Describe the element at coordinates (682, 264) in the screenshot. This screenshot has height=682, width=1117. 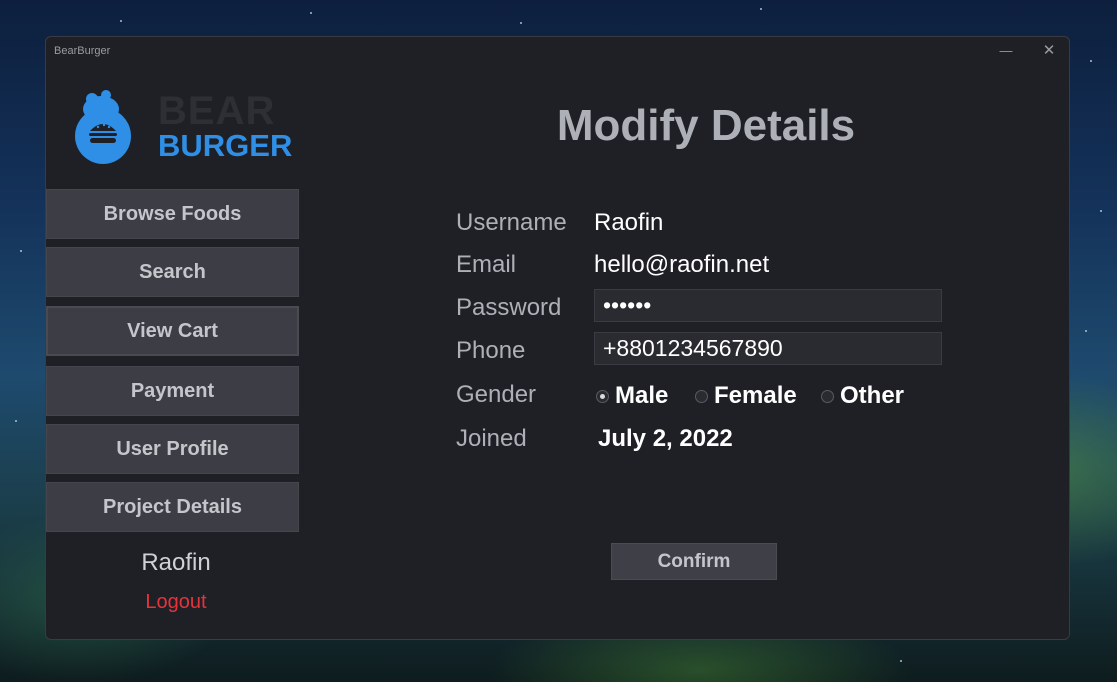
I see `email-value: hello@raofin.net` at that location.